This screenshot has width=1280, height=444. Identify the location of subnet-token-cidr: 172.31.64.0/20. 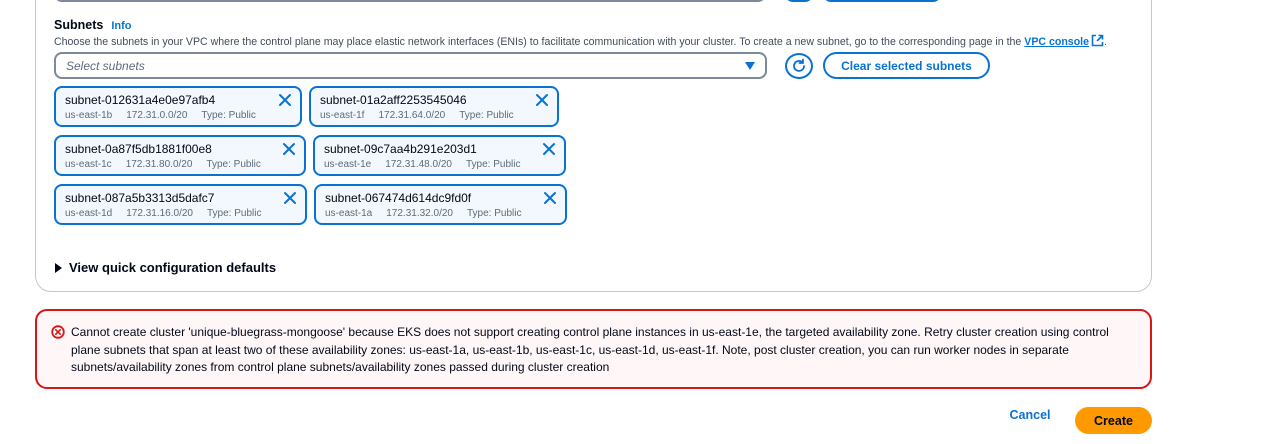
(412, 115).